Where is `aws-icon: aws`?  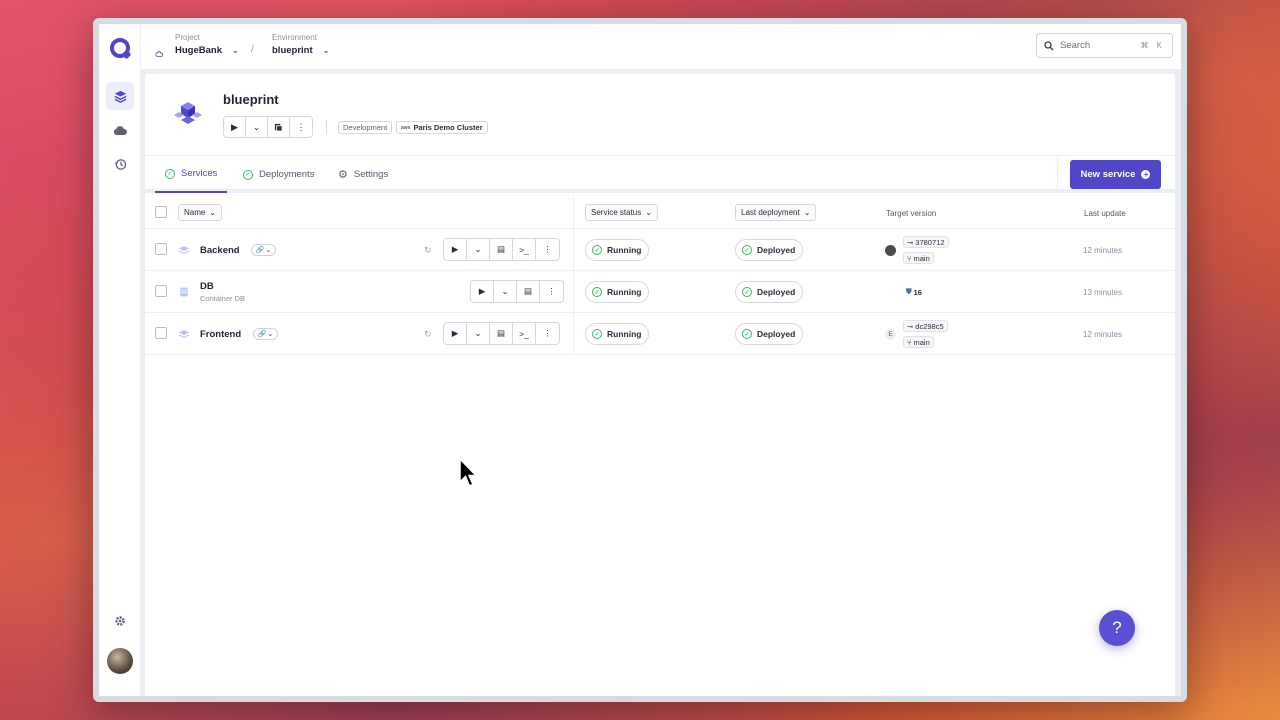
aws-icon: aws is located at coordinates (406, 127).